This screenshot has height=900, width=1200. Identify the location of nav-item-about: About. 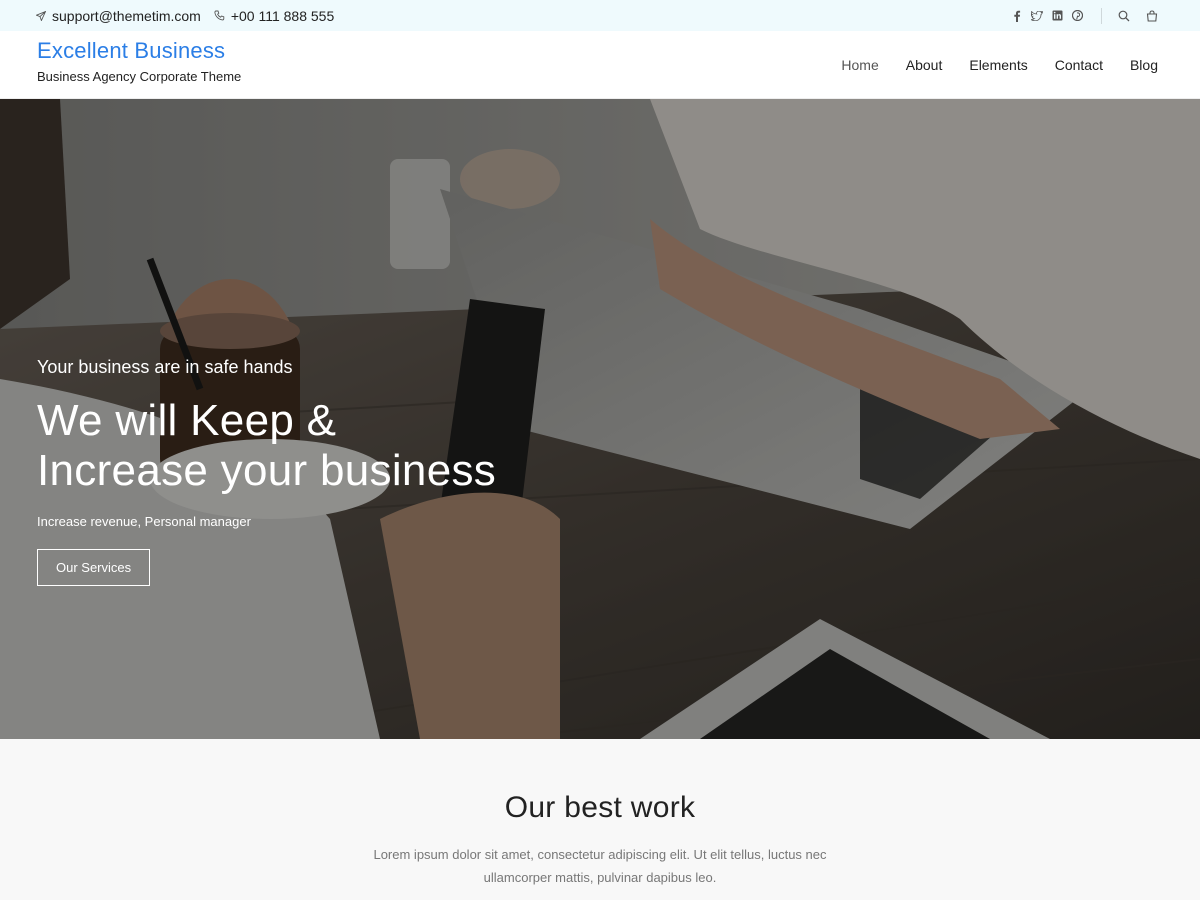
(924, 65).